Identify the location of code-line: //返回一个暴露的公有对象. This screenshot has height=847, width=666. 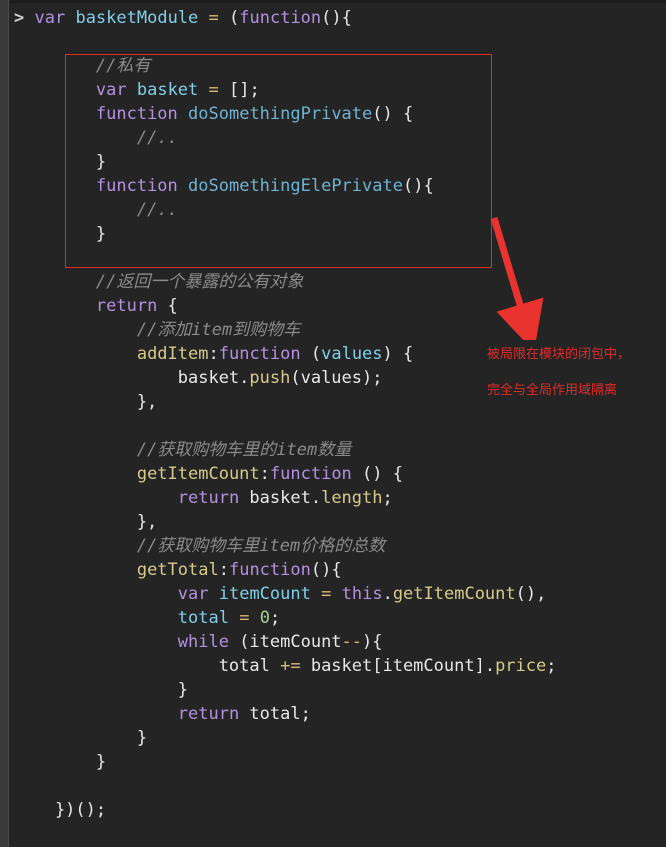
(333, 282).